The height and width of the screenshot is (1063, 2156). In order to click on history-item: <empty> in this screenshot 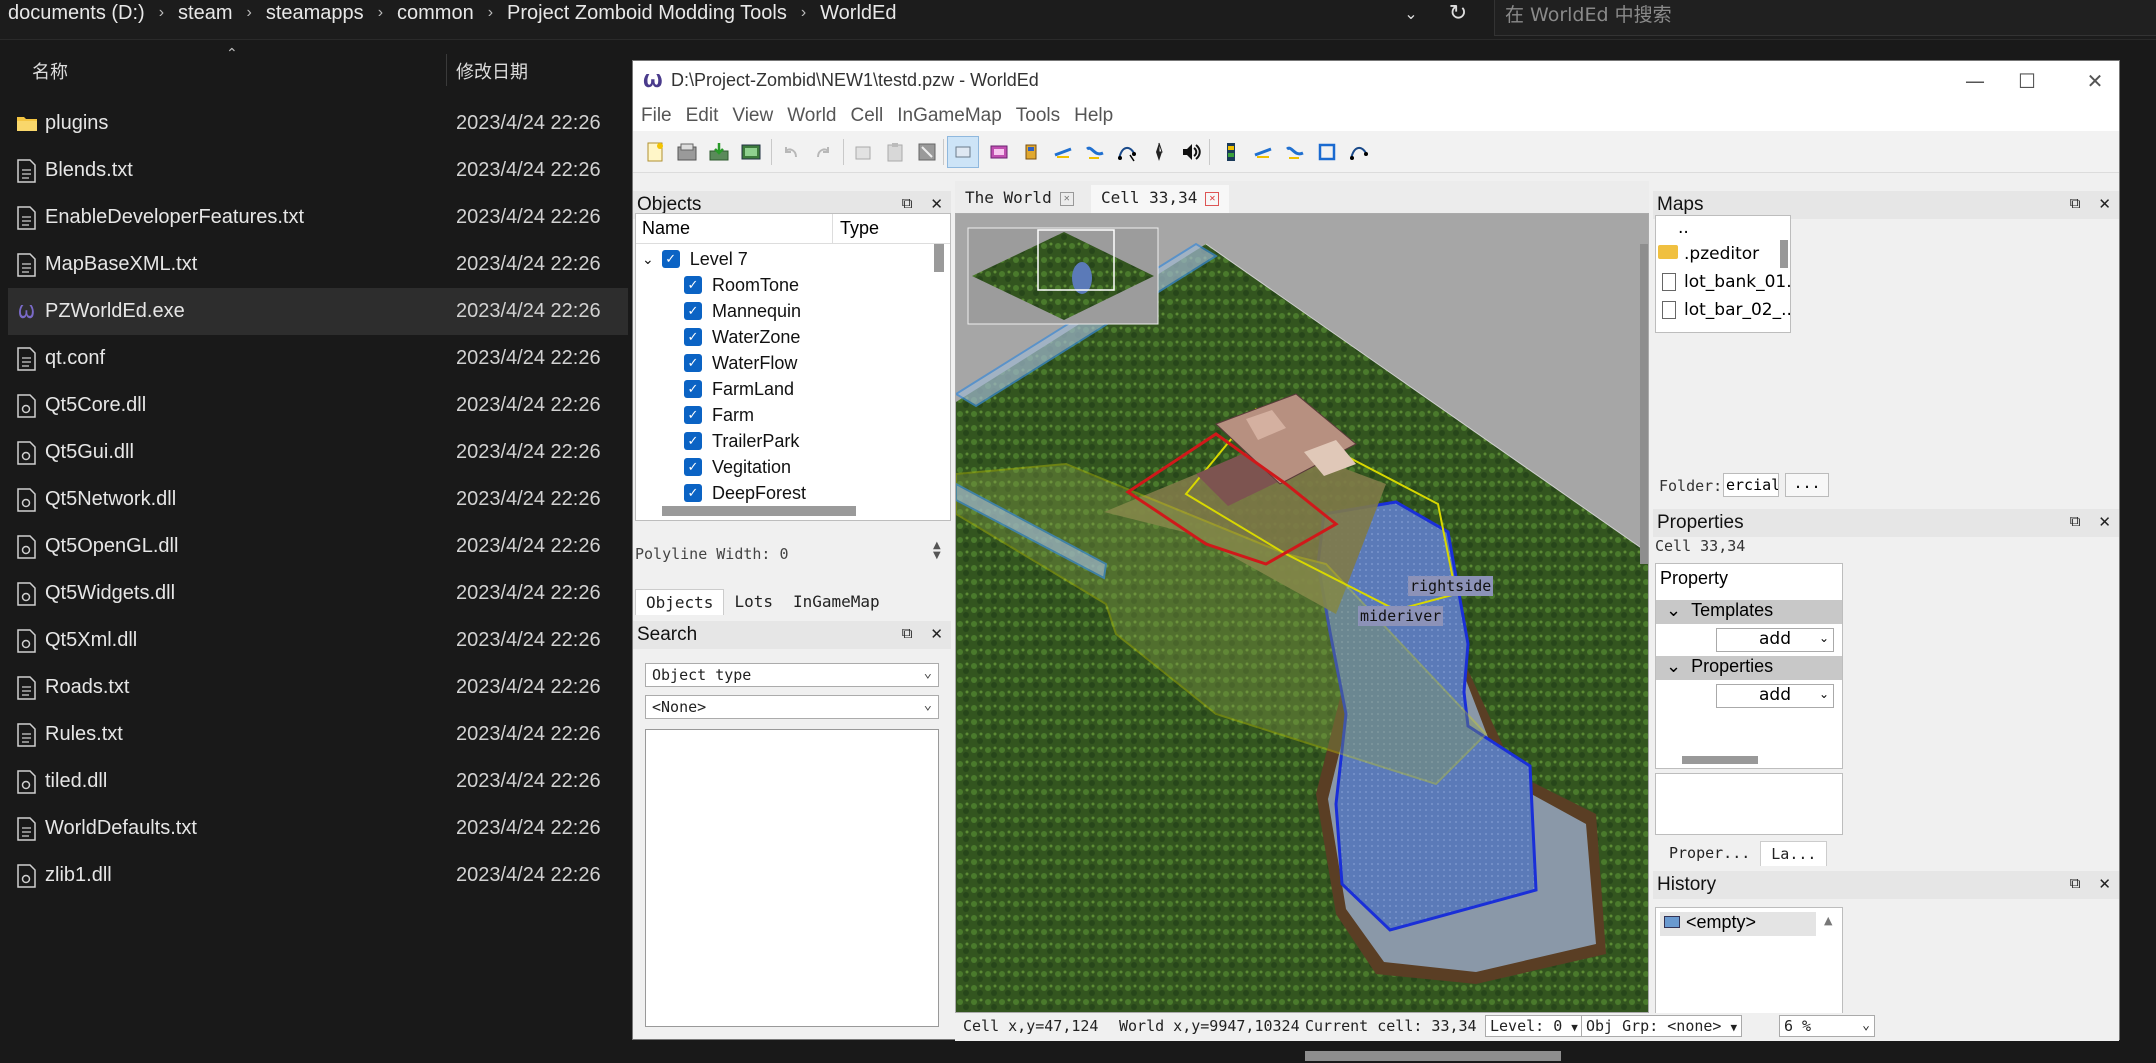, I will do `click(1738, 924)`.